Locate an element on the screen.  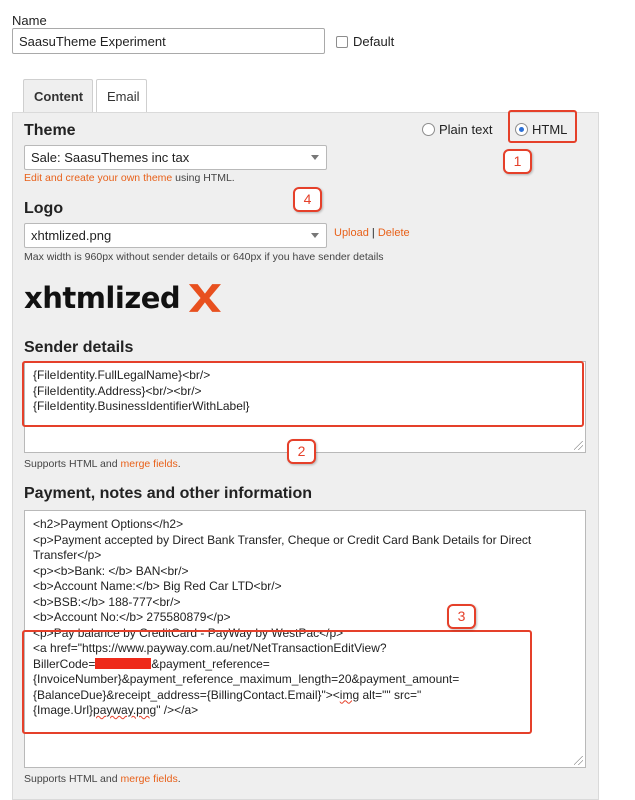
payment-supports-suffix: . is located at coordinates (179, 779).